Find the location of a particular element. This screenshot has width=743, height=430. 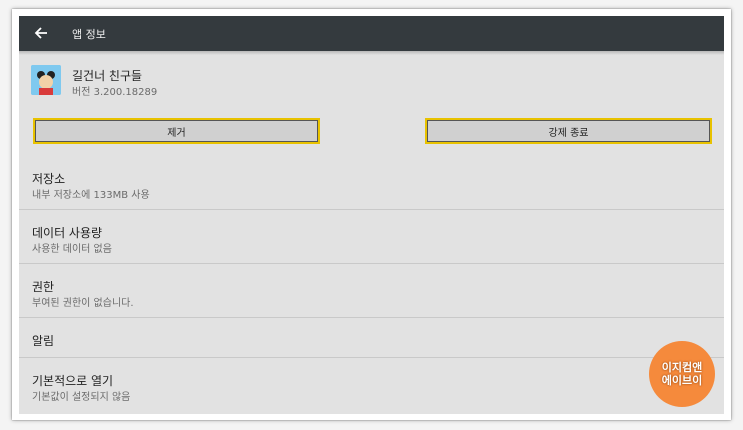

app-bar-shadow is located at coordinates (371, 53).